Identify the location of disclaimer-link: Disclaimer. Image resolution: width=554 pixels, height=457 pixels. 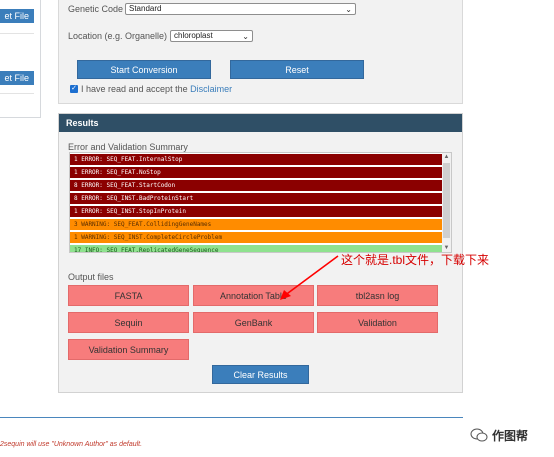
(211, 89).